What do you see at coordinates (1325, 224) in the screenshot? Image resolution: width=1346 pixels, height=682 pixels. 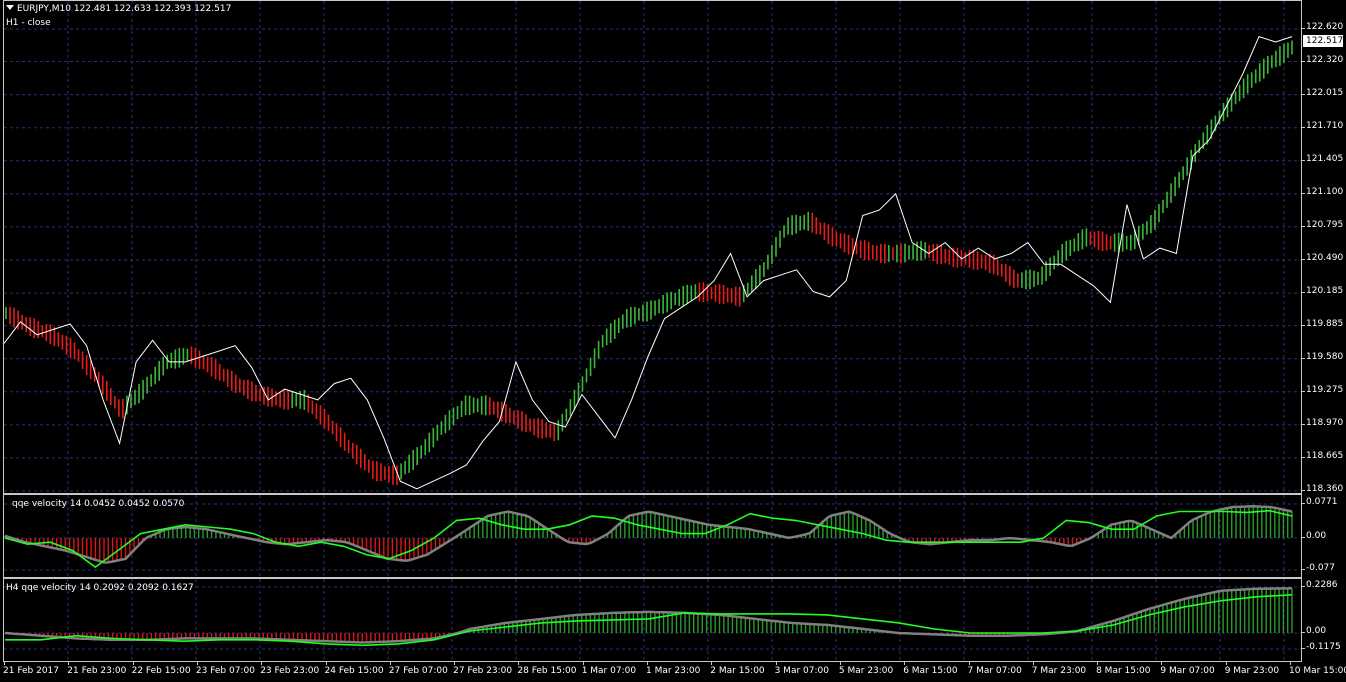 I see `price-axis-label: 120.795` at bounding box center [1325, 224].